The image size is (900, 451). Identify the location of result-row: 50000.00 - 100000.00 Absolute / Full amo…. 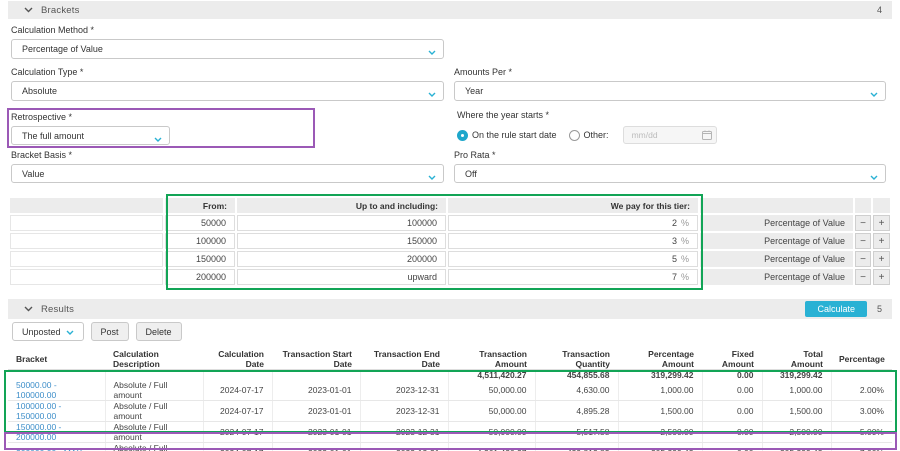
(450, 390).